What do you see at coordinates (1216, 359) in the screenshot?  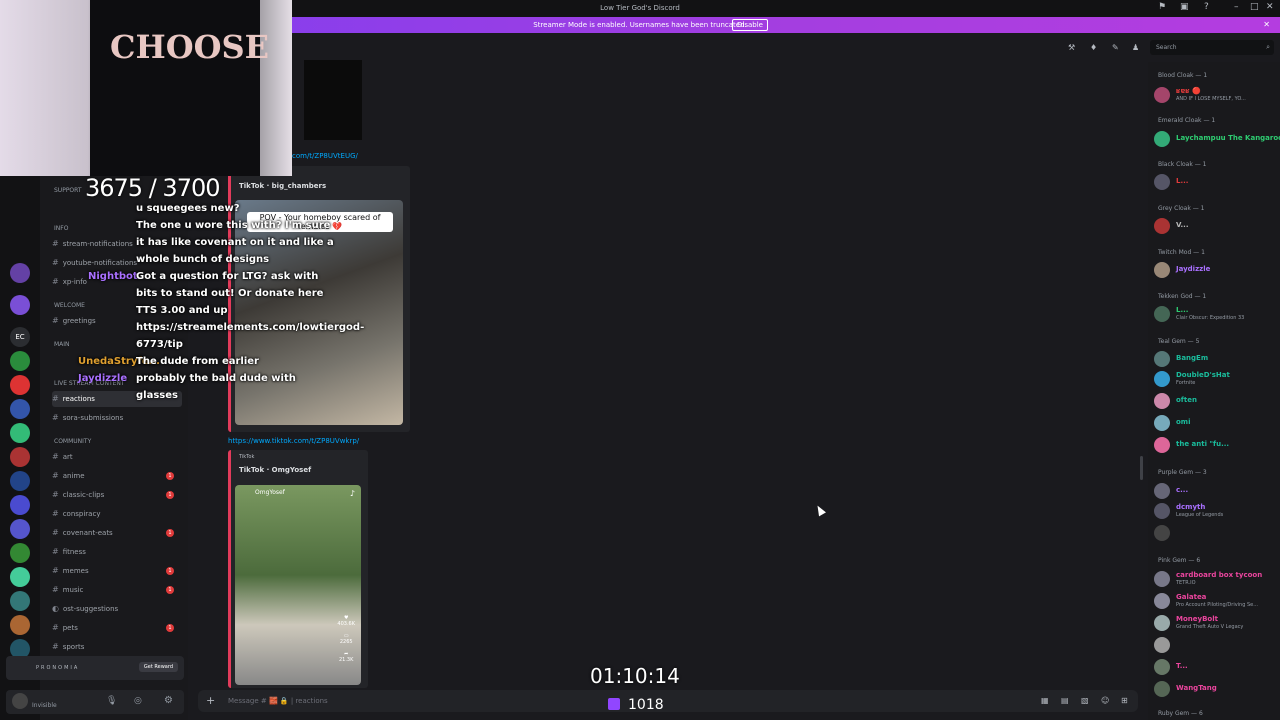 I see `member: BangEm` at bounding box center [1216, 359].